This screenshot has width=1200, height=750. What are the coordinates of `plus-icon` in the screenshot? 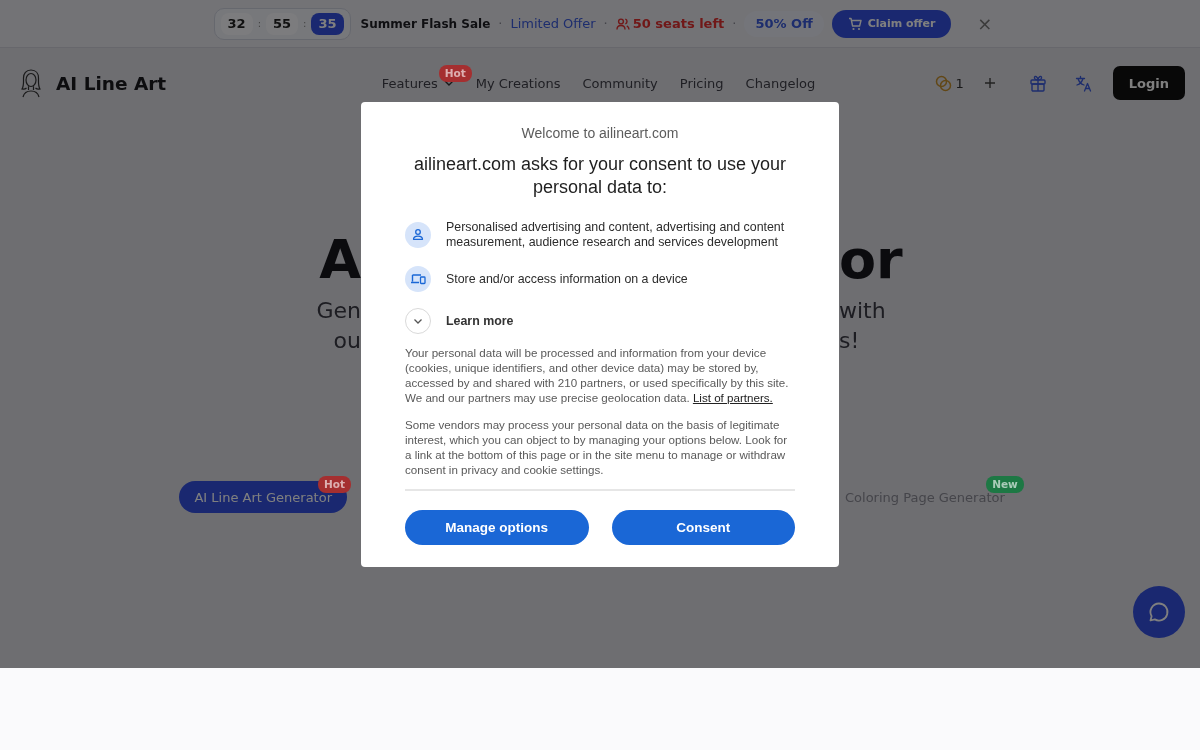 It's located at (989, 83).